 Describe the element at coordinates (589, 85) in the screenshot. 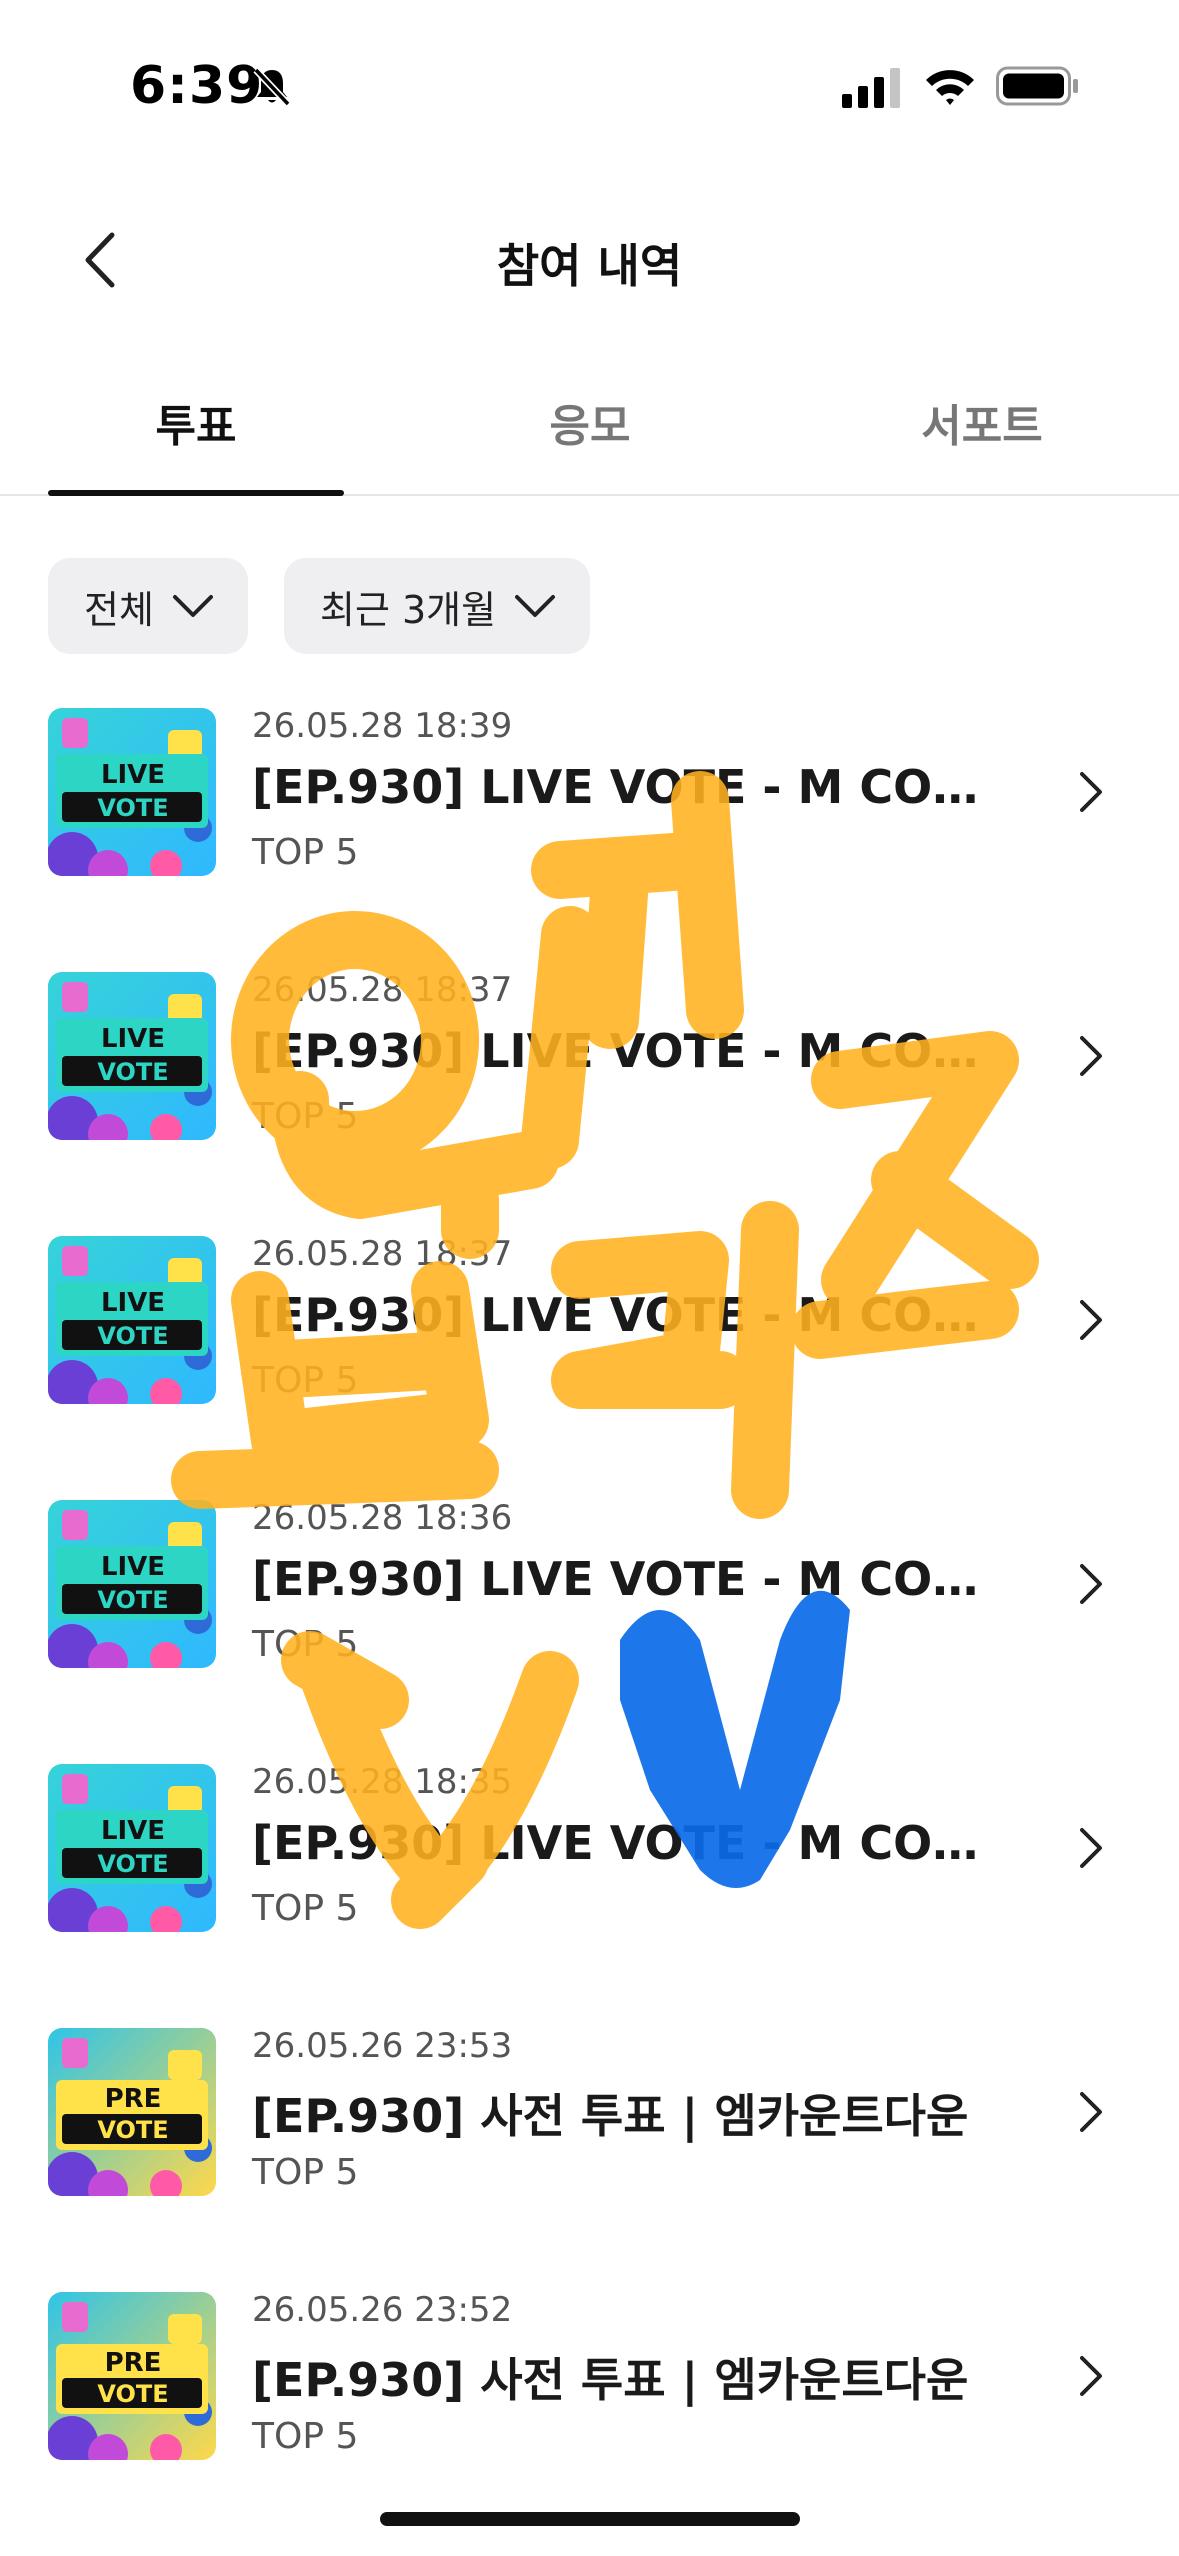

I see `status-bar: 6:39` at that location.